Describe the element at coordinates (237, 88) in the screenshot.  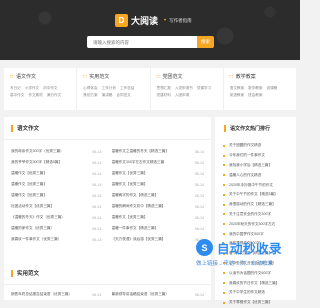
I see `category-link: 语文教案` at that location.